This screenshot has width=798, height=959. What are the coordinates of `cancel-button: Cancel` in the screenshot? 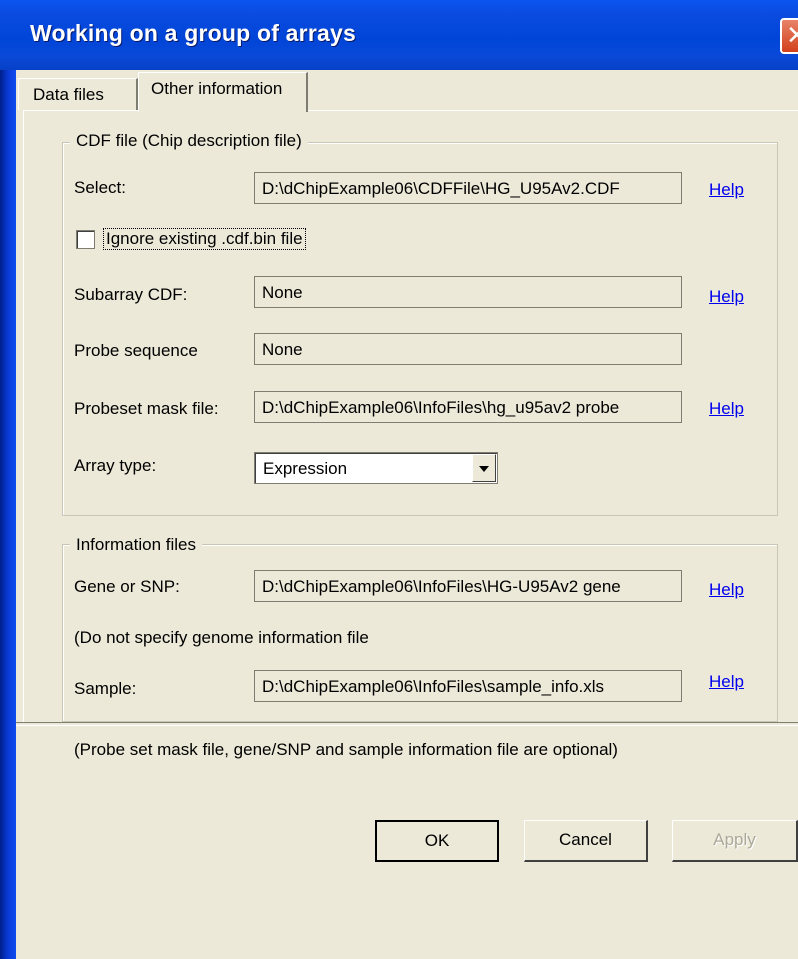 It's located at (586, 841).